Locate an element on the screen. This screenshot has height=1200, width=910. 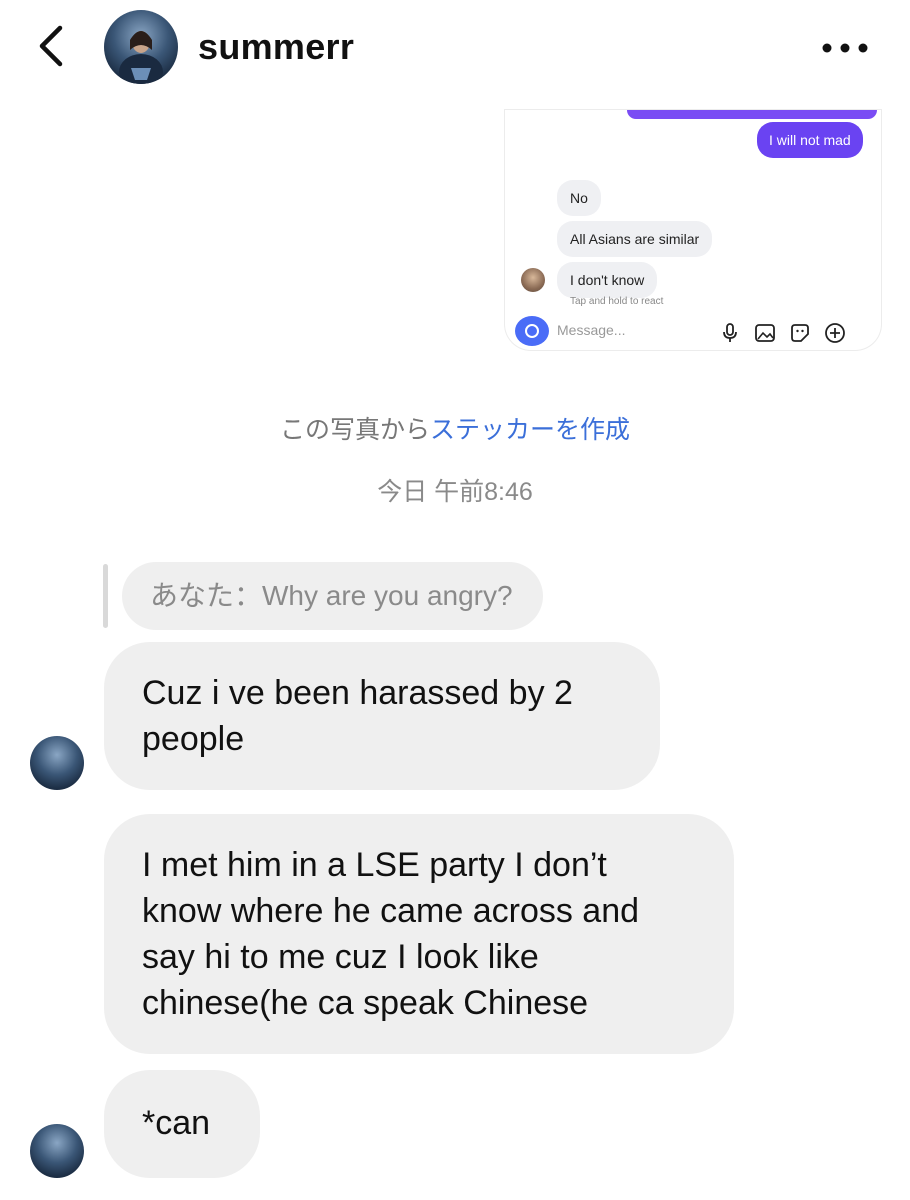
received-message-bubble: *can is located at coordinates (182, 1124).